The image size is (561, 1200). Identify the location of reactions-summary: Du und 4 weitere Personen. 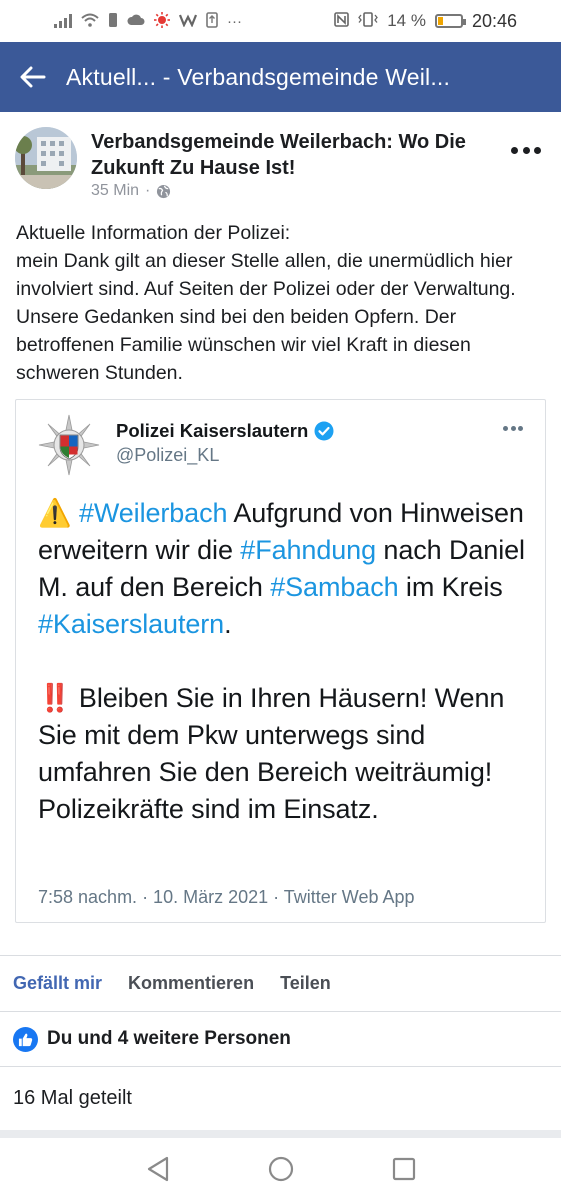
(280, 1038).